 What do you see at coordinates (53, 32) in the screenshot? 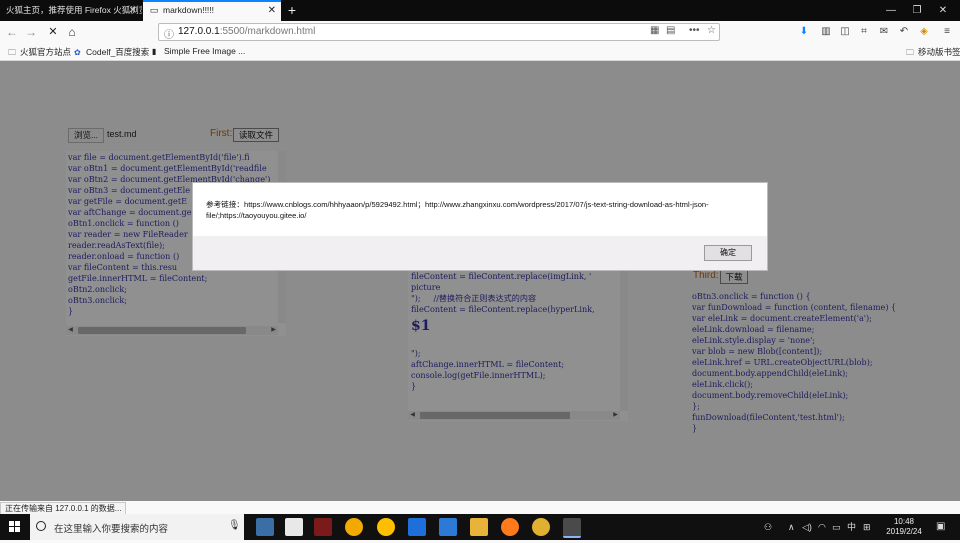
I see `stop-icon: ✕` at bounding box center [53, 32].